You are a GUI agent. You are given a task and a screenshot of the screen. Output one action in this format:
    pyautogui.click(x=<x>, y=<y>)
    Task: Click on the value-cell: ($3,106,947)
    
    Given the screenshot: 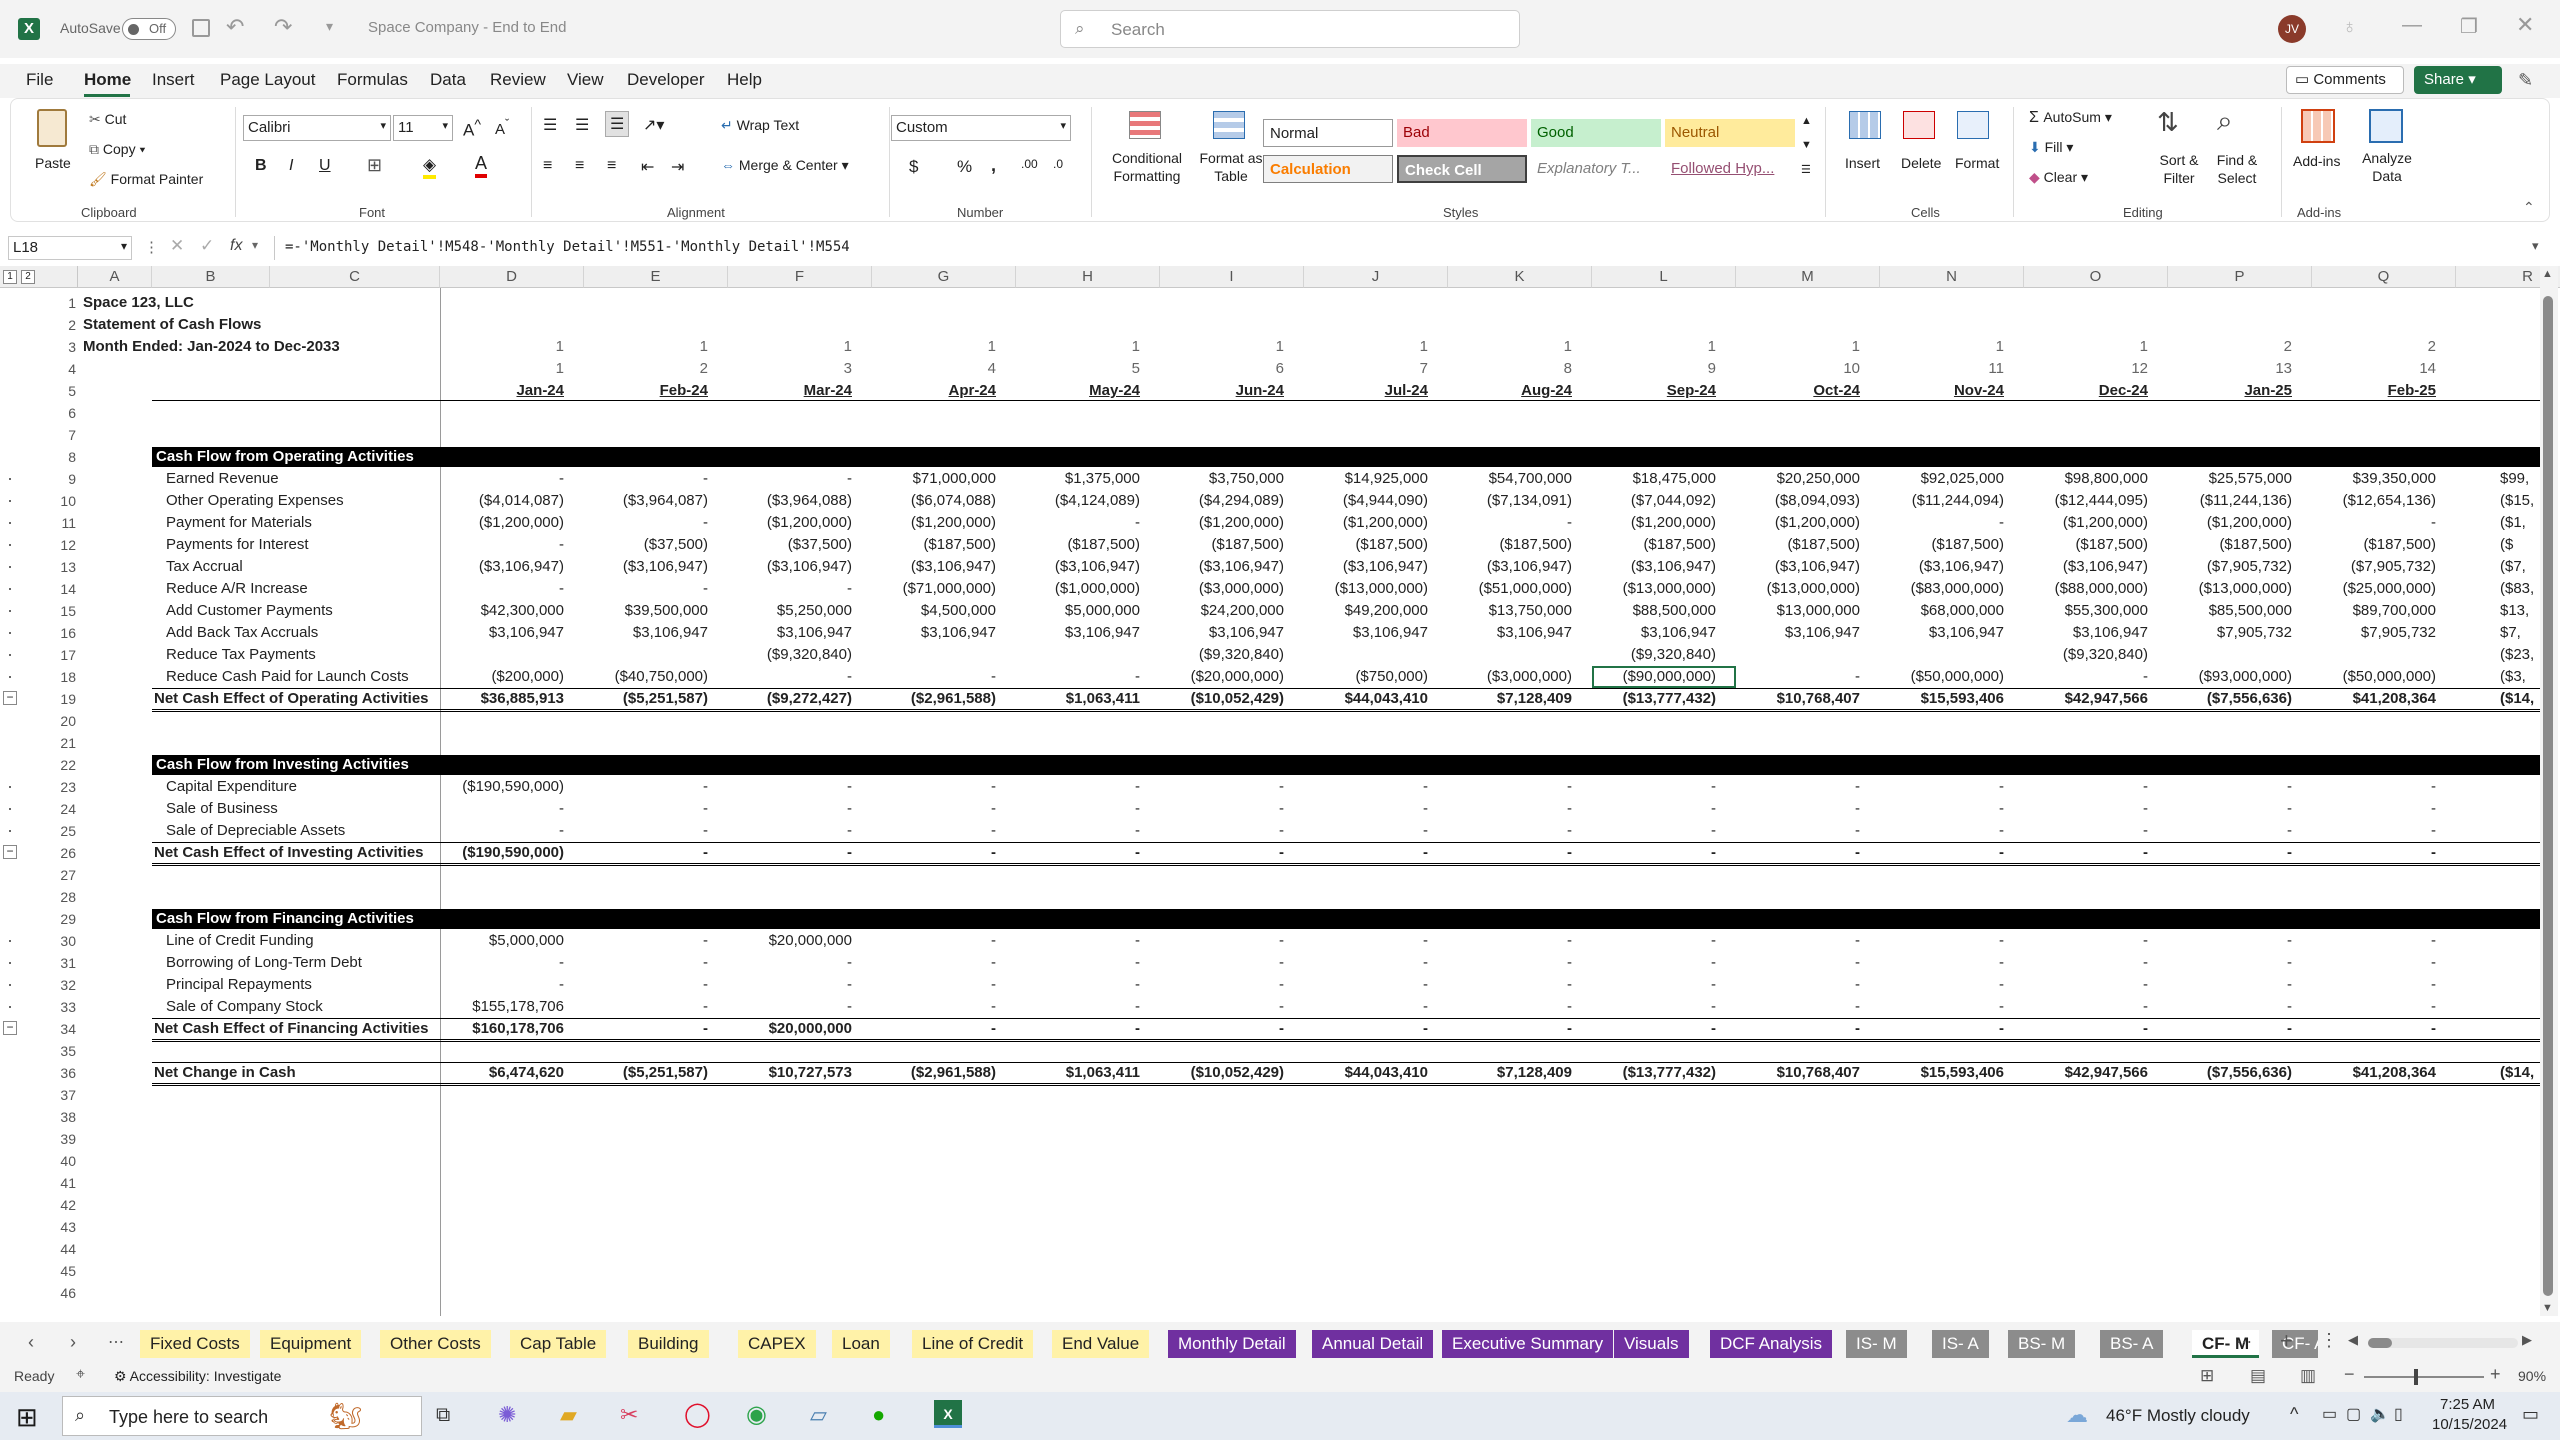 What is the action you would take?
    pyautogui.click(x=1942, y=567)
    